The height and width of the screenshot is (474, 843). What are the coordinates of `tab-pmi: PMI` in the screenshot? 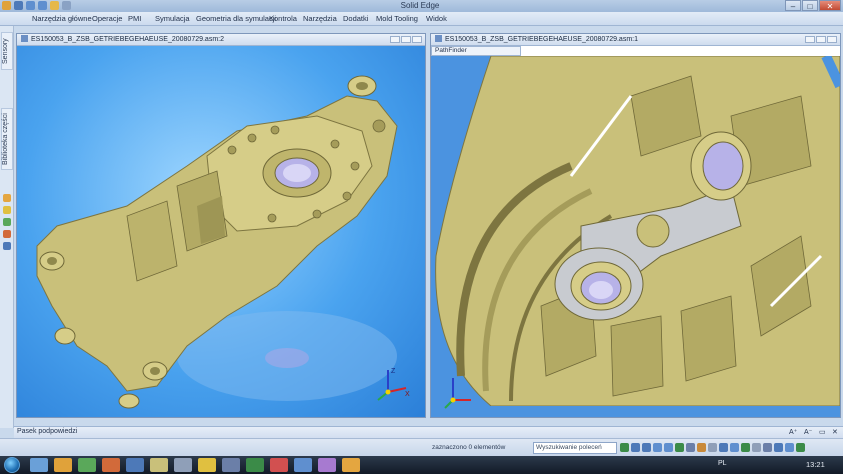 It's located at (134, 18).